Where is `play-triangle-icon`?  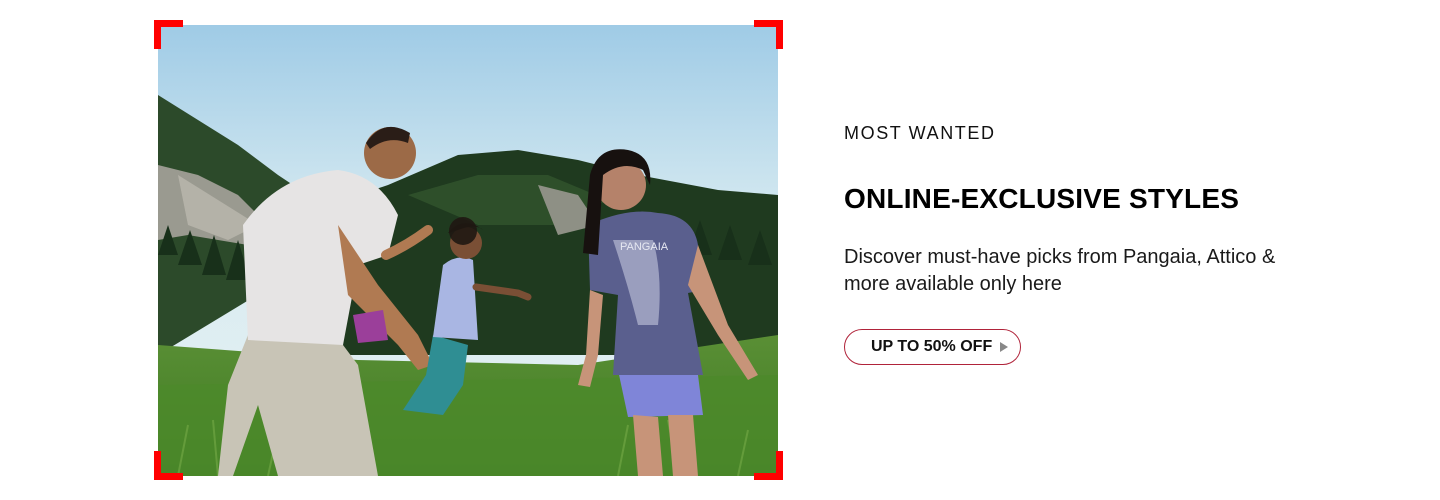
play-triangle-icon is located at coordinates (1004, 347).